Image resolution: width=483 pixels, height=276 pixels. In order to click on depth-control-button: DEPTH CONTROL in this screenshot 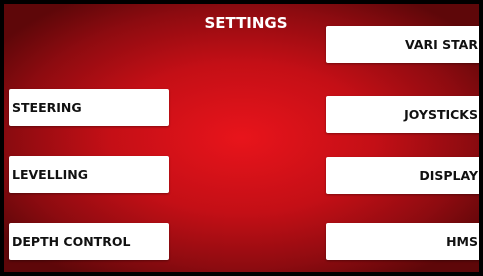, I will do `click(89, 241)`.